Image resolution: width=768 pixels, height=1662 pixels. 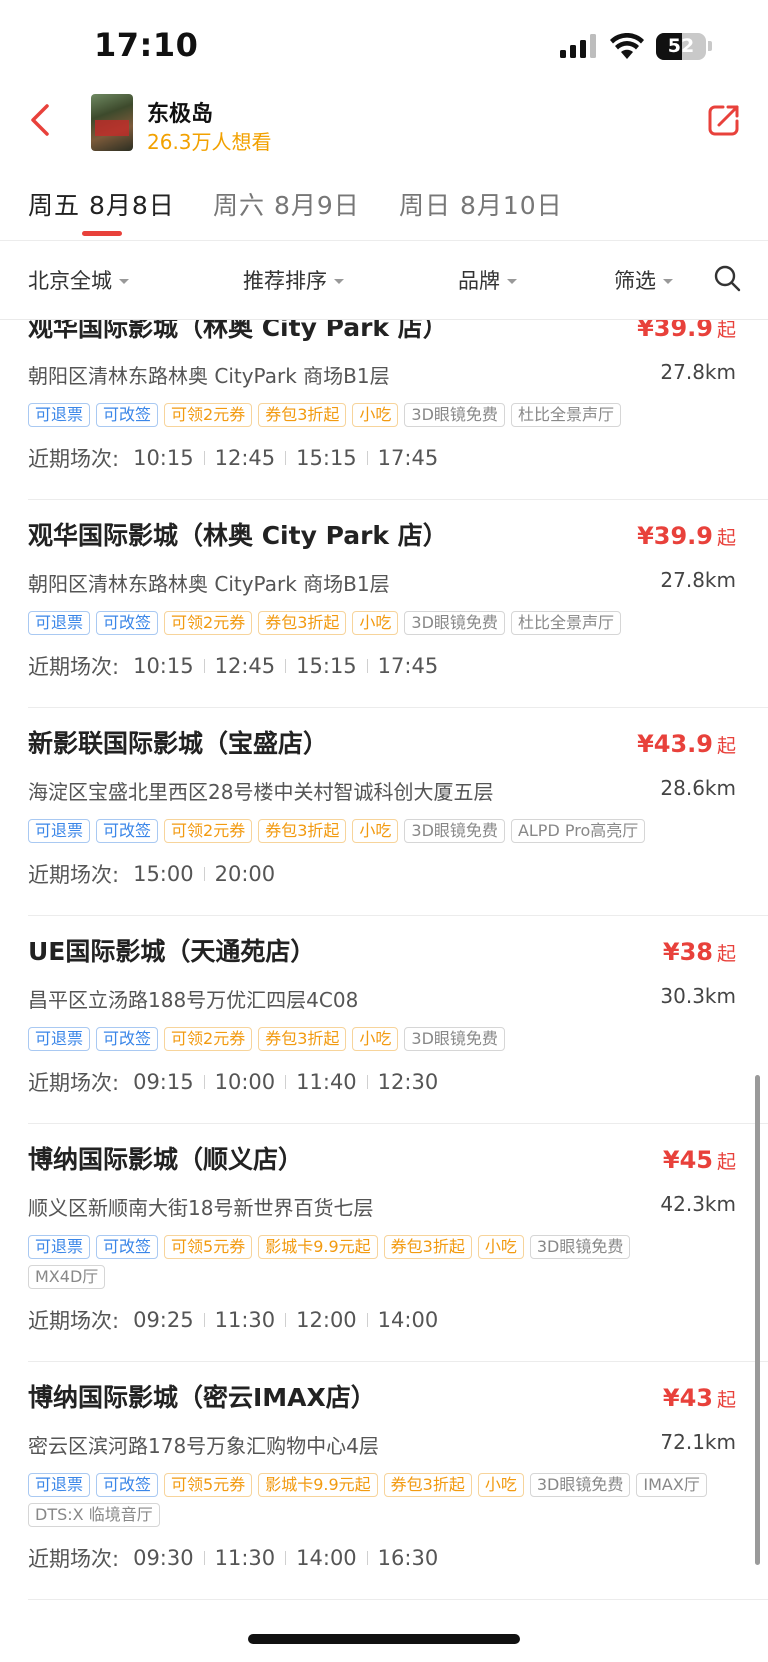 What do you see at coordinates (193, 1000) in the screenshot?
I see `cinema-address: 昌平区立汤路188号万优汇四层4C08` at bounding box center [193, 1000].